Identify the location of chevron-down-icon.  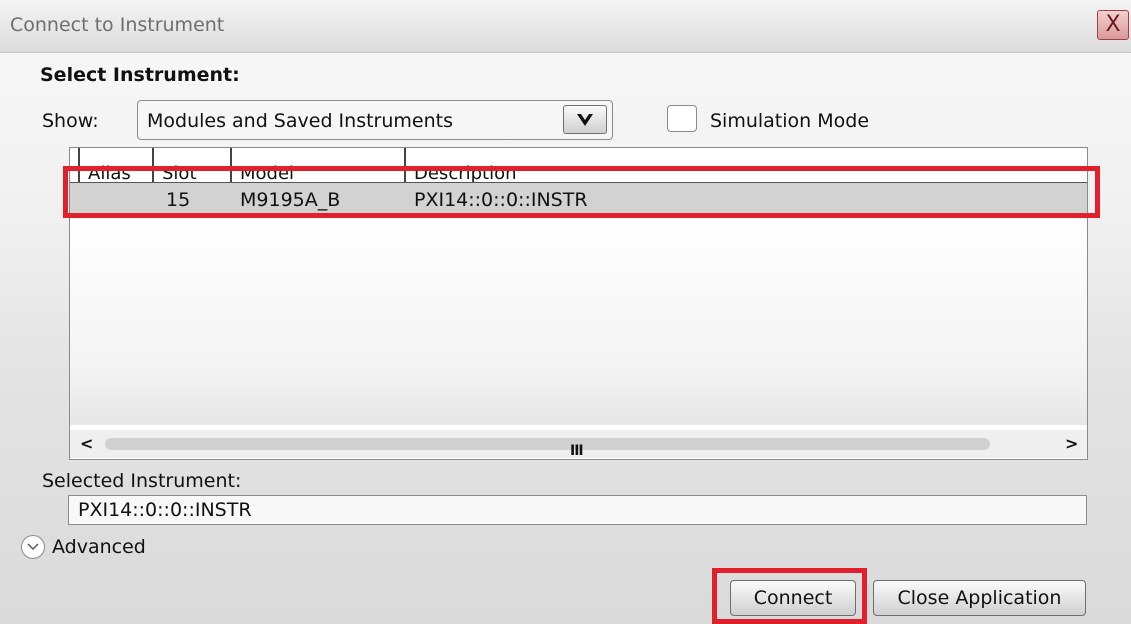
(585, 120).